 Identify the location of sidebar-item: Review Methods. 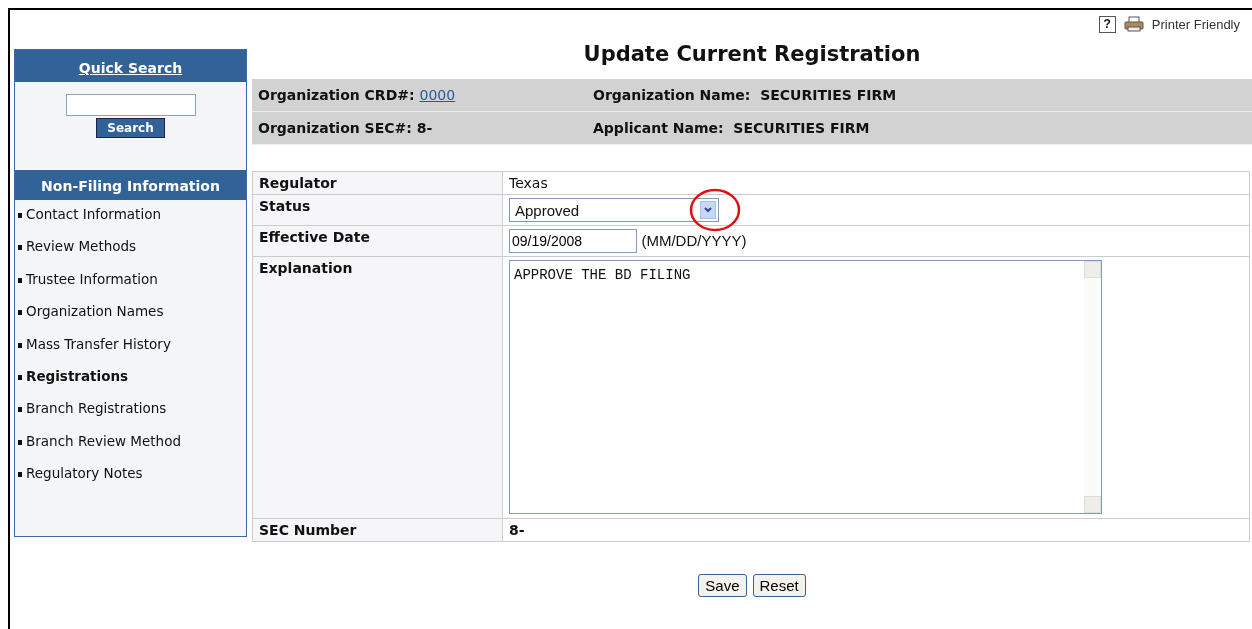
(81, 246).